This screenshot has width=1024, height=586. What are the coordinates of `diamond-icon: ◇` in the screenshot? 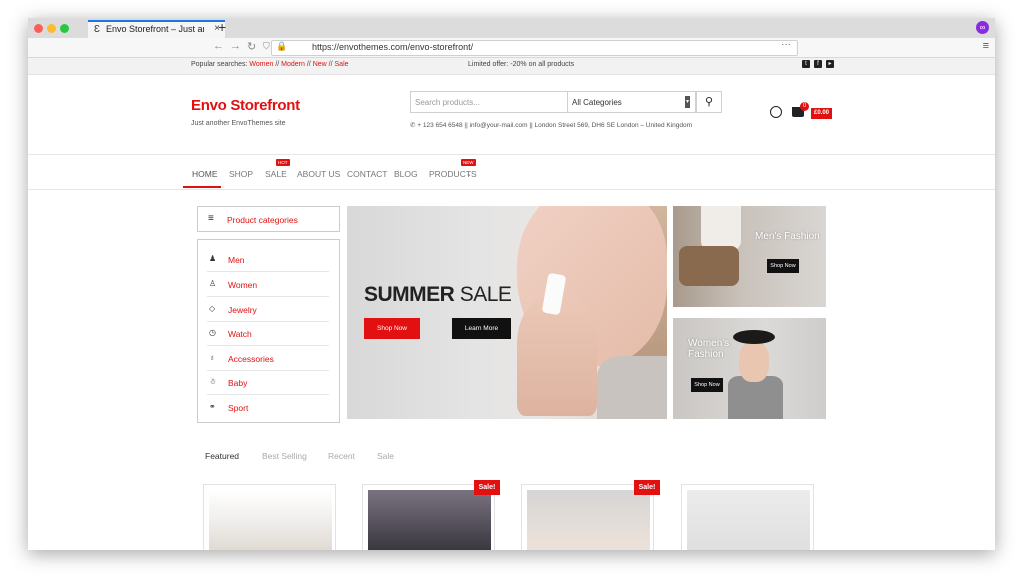 It's located at (212, 308).